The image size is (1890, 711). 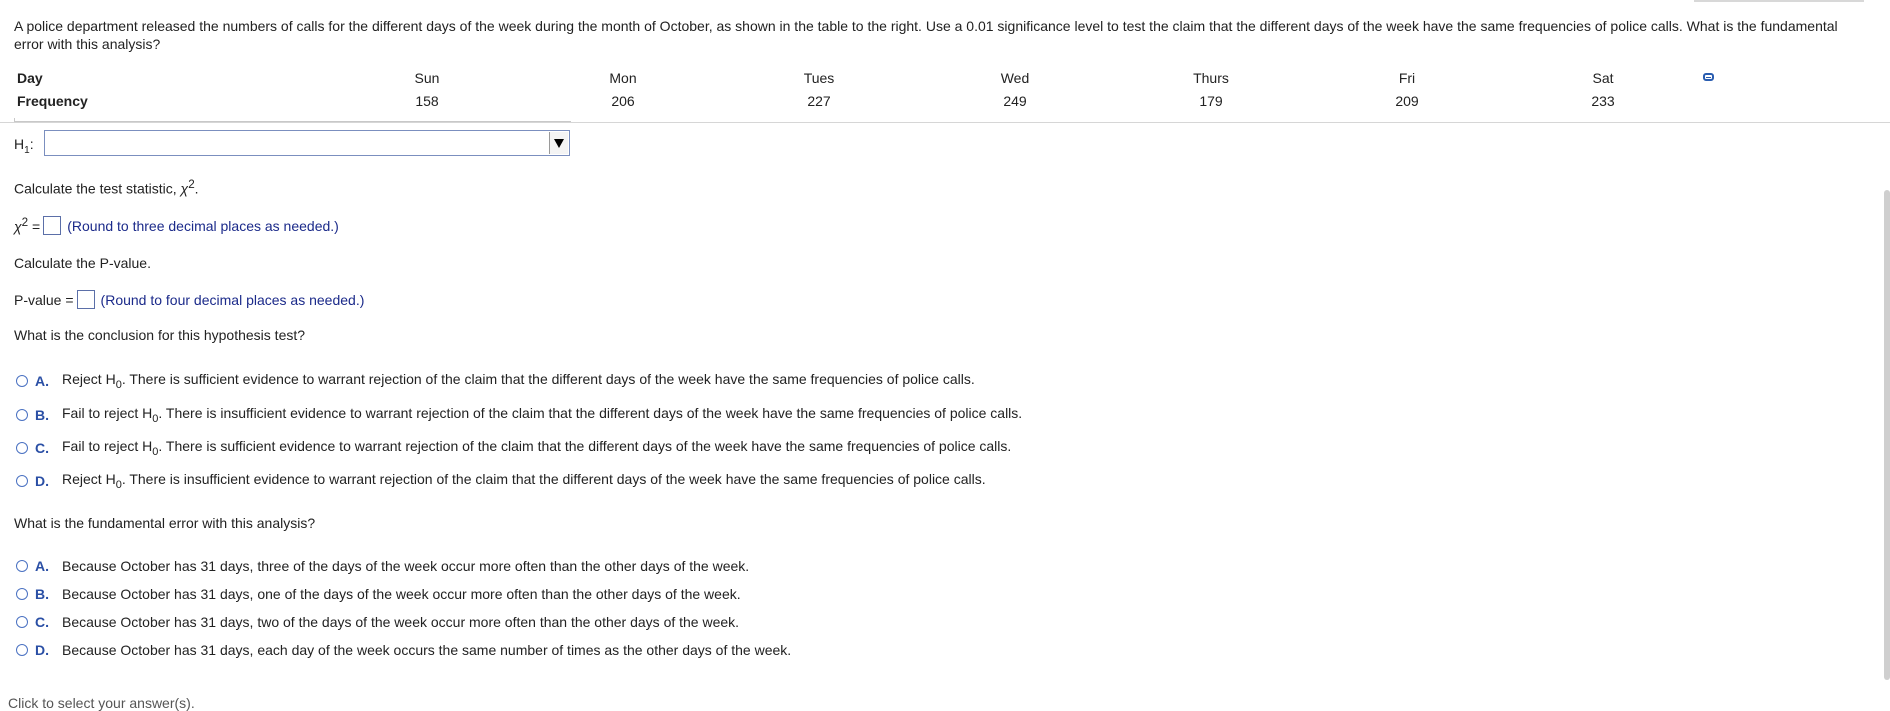 I want to click on frequency-cell: 233, so click(x=1603, y=101).